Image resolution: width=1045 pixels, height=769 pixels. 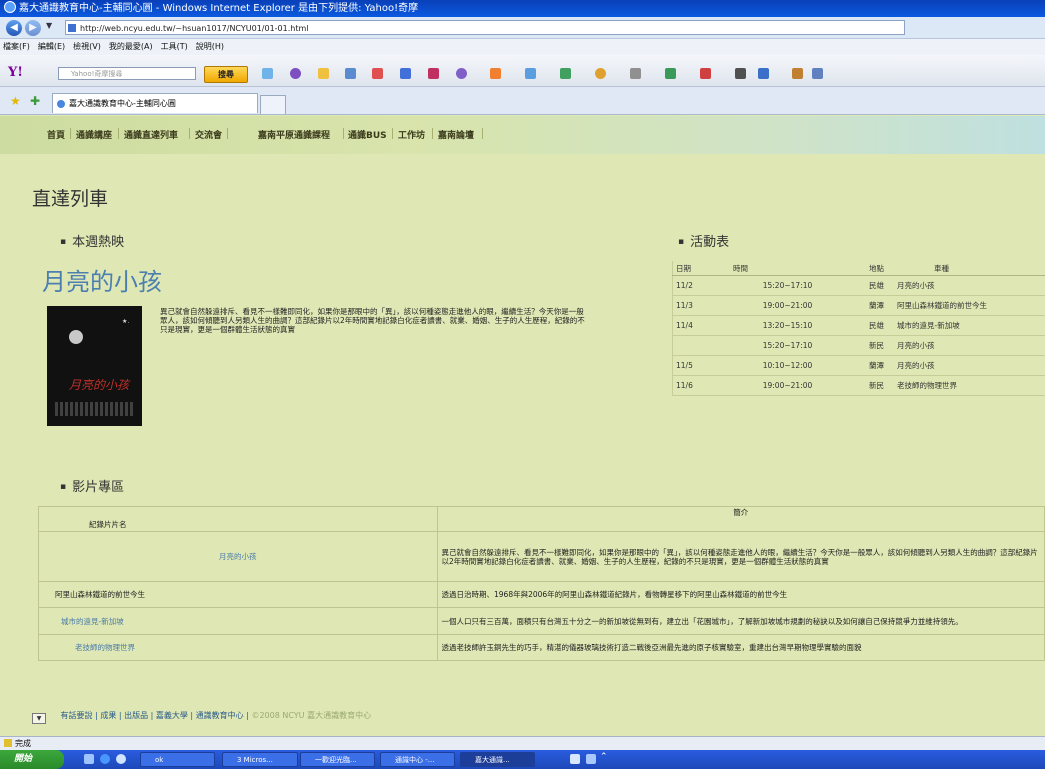 What do you see at coordinates (151, 134) in the screenshot?
I see `nav-direct-train: 通識直達列車` at bounding box center [151, 134].